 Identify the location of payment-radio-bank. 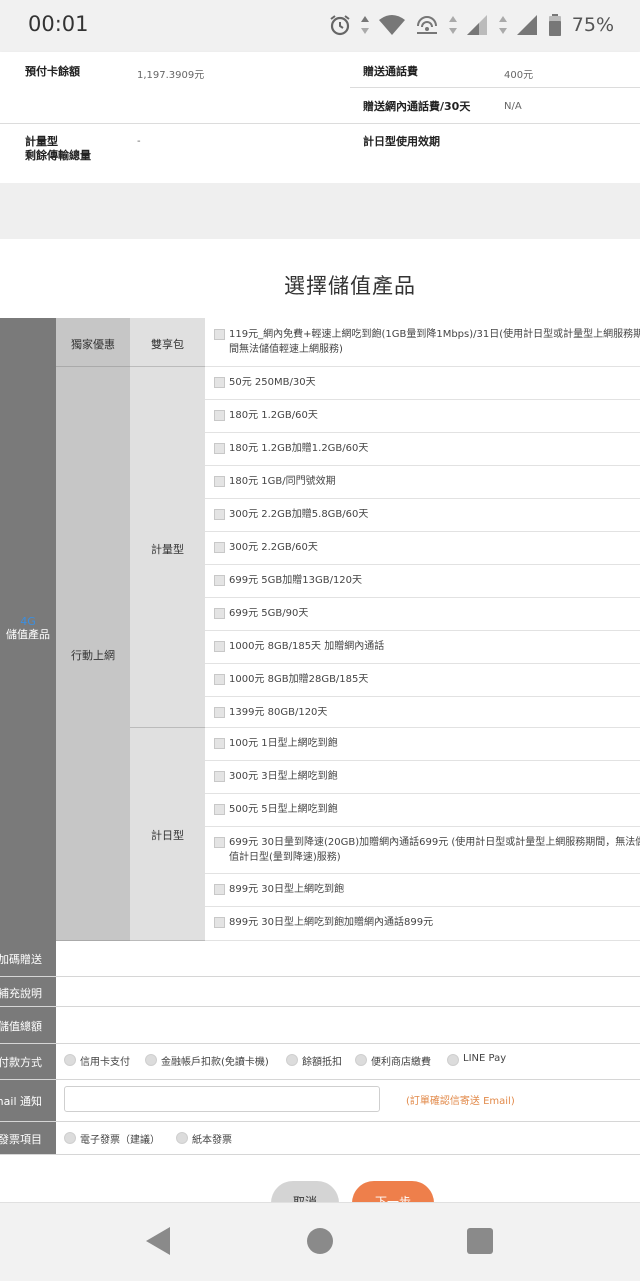
(151, 1060).